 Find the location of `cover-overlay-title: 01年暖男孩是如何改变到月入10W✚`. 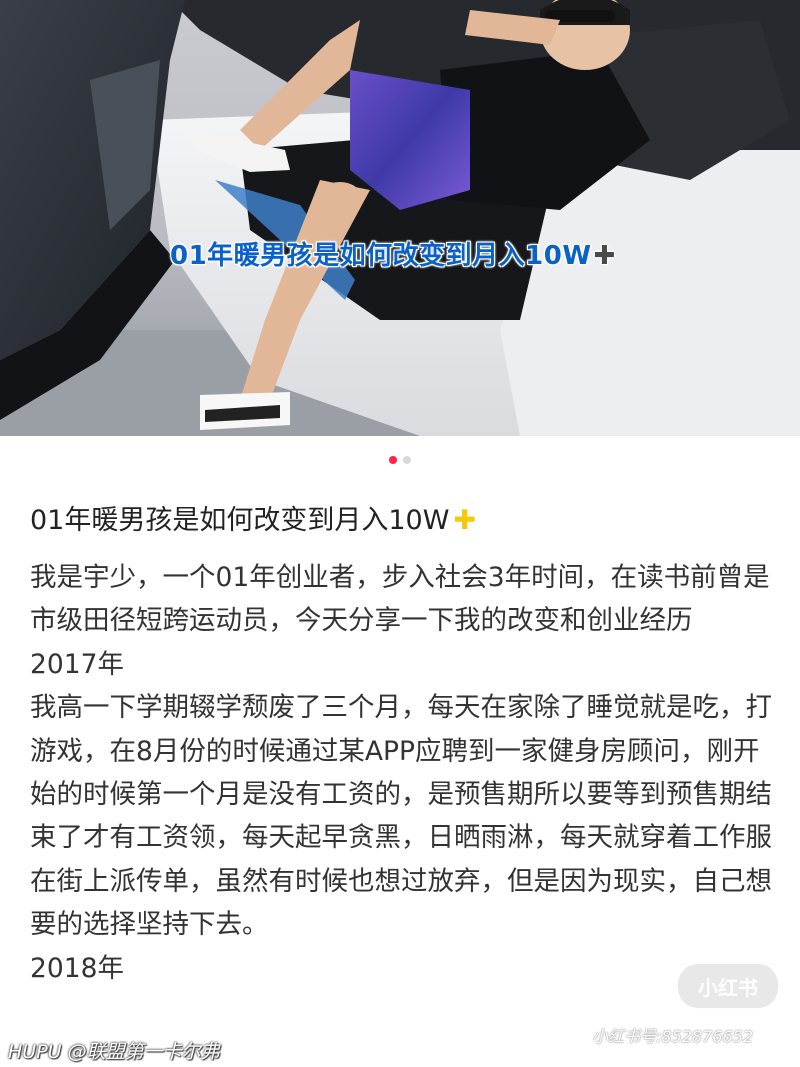

cover-overlay-title: 01年暖男孩是如何改变到月入10W✚ is located at coordinates (393, 256).